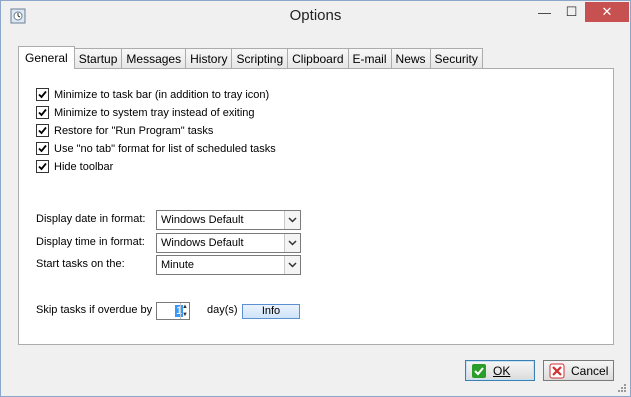  I want to click on chevron-down-icon: ▼, so click(185, 315).